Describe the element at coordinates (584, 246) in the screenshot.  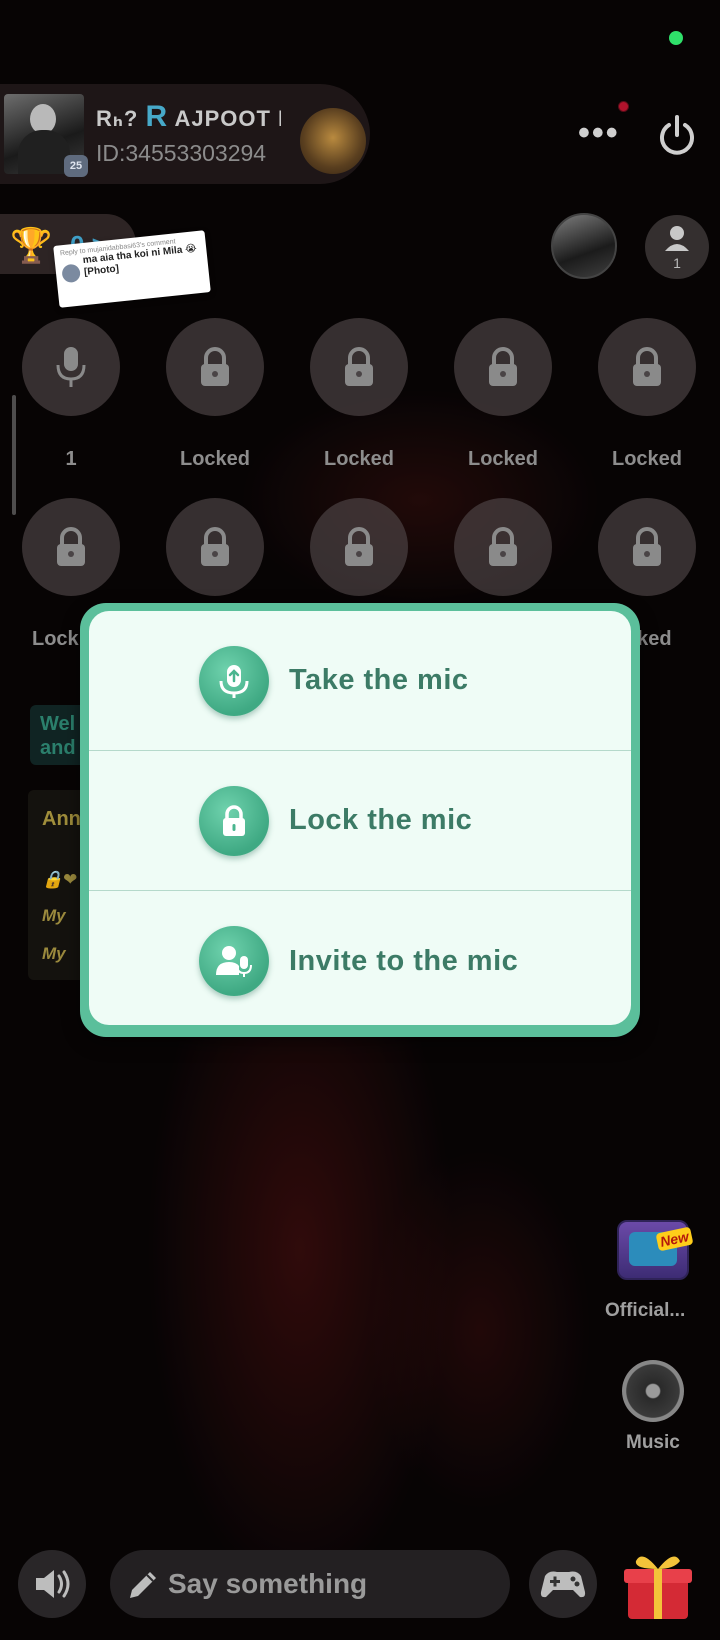
I see `host-avatar` at that location.